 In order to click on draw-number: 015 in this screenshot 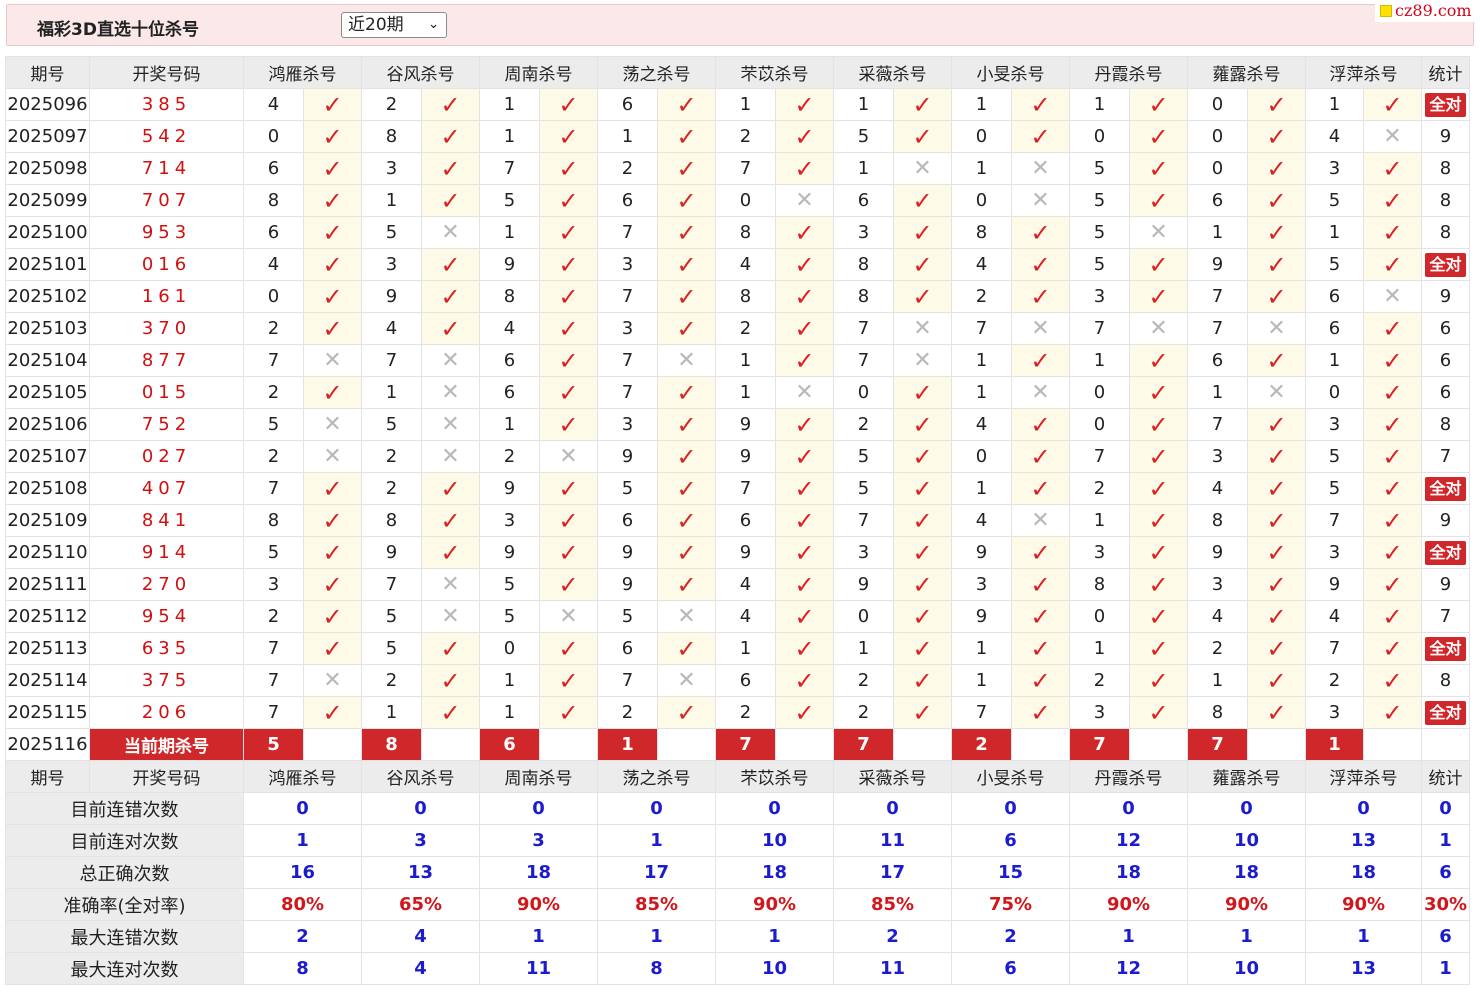, I will do `click(166, 392)`.